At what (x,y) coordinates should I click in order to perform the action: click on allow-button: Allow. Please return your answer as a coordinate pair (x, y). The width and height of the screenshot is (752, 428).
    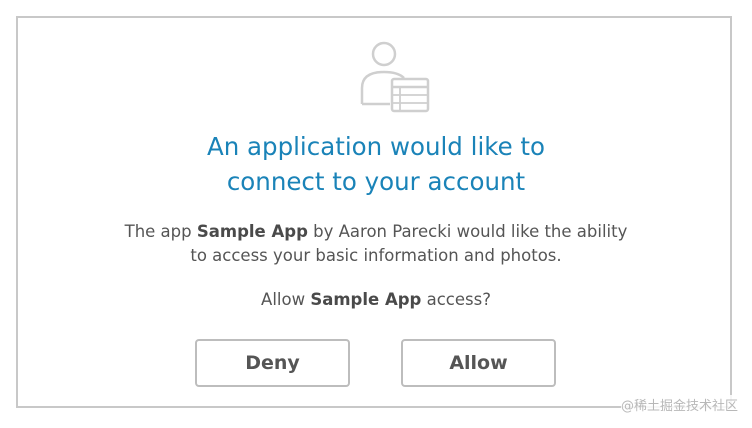
    Looking at the image, I should click on (478, 363).